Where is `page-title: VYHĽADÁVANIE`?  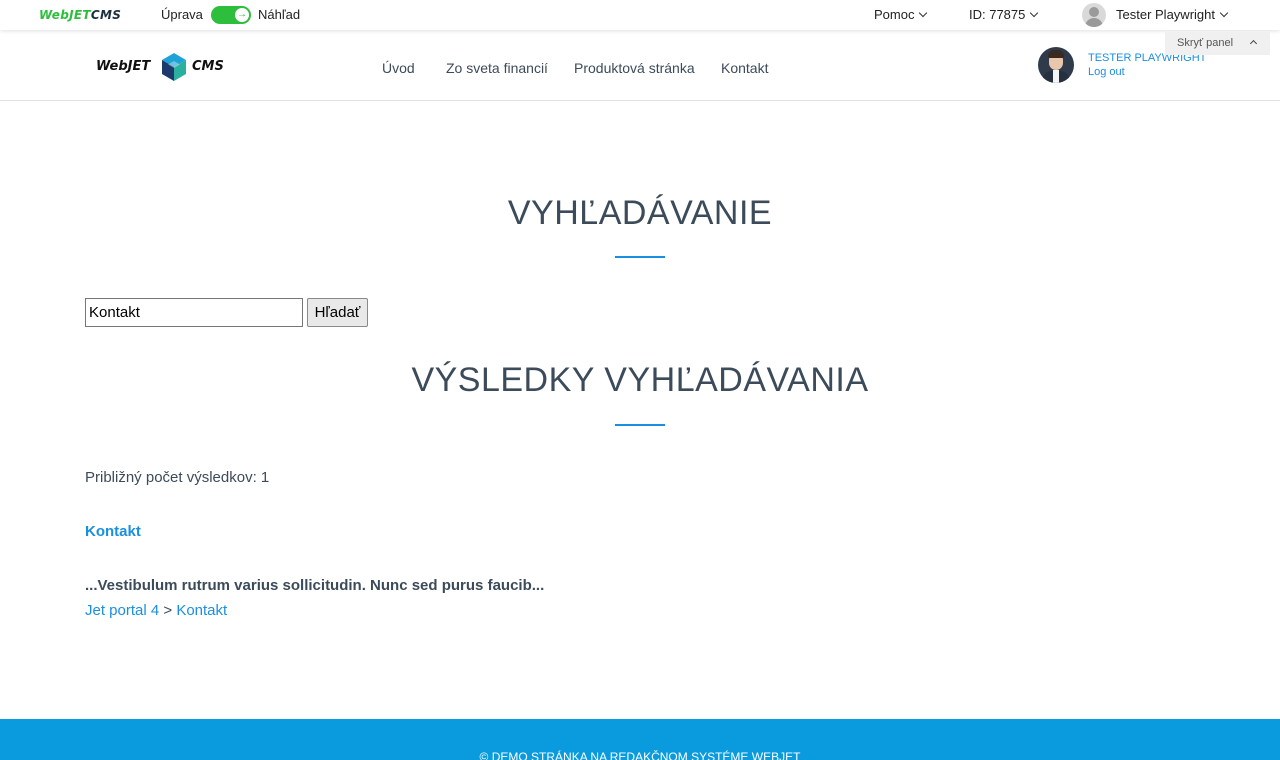 page-title: VYHĽADÁVANIE is located at coordinates (640, 213).